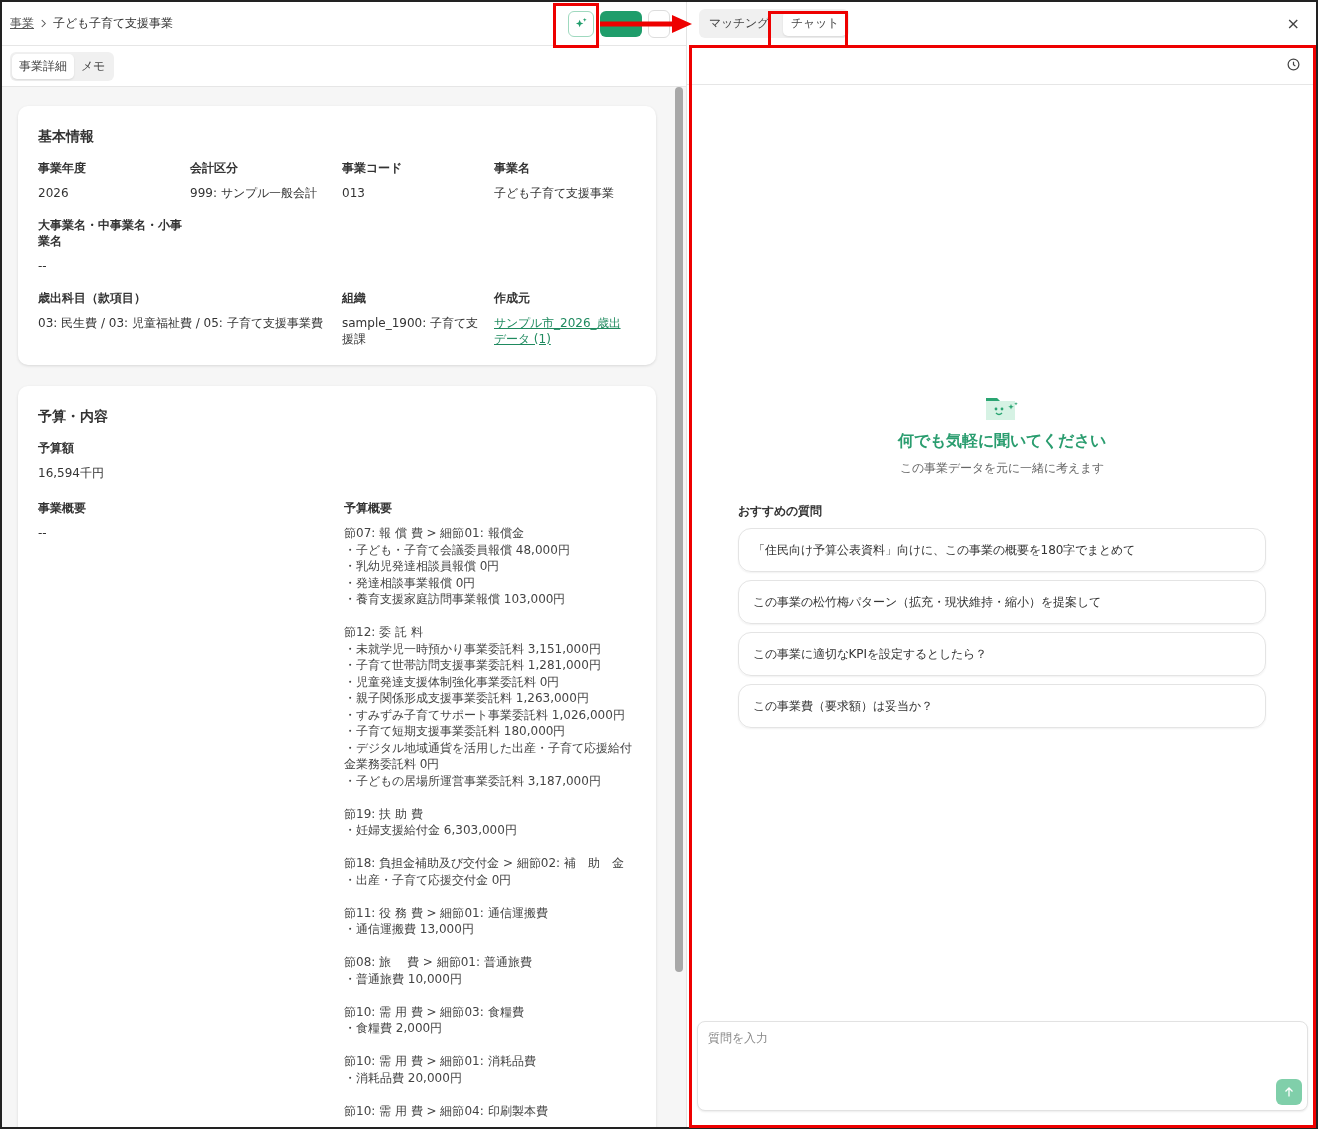 Image resolution: width=1318 pixels, height=1129 pixels. I want to click on budget-item: ・普通旅費 10,000円, so click(403, 978).